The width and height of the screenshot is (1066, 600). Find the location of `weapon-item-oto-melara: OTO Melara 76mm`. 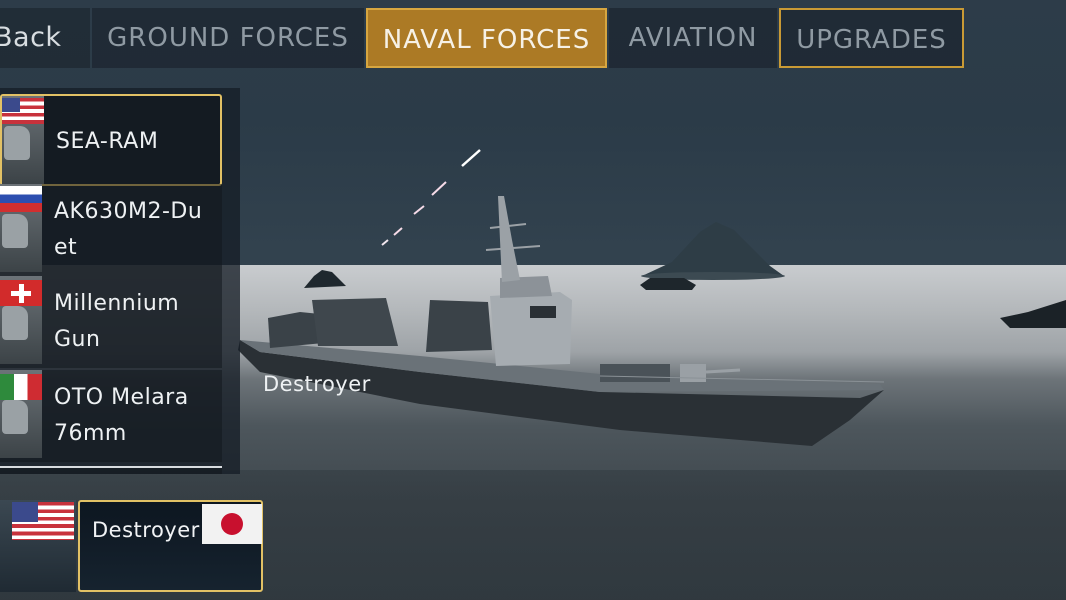

weapon-item-oto-melara: OTO Melara 76mm is located at coordinates (111, 416).